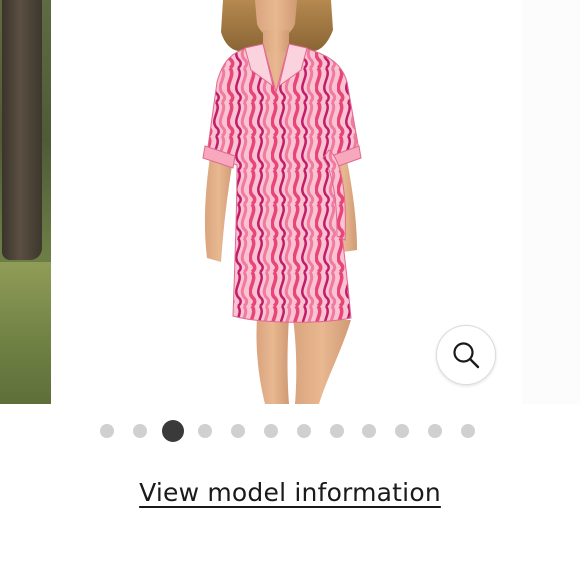 This screenshot has width=580, height=580. I want to click on next-slide-image, so click(551, 202).